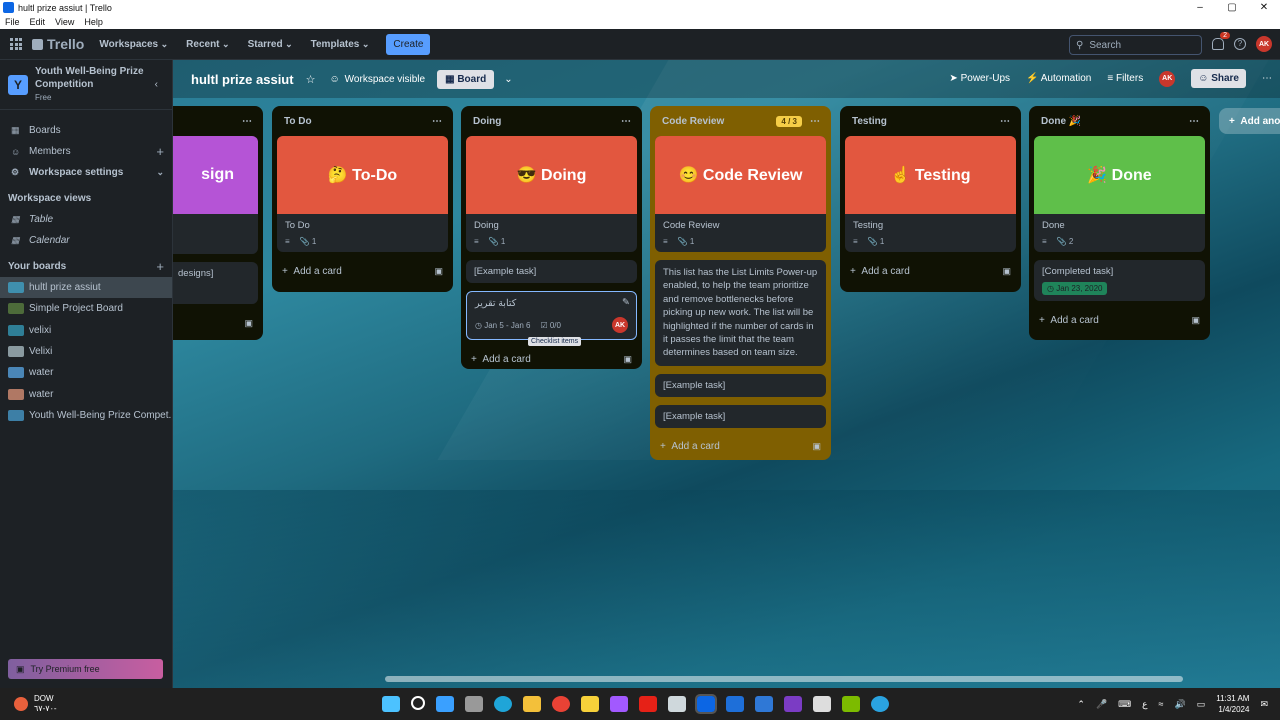  I want to click on trello-logo: Trello, so click(58, 44).